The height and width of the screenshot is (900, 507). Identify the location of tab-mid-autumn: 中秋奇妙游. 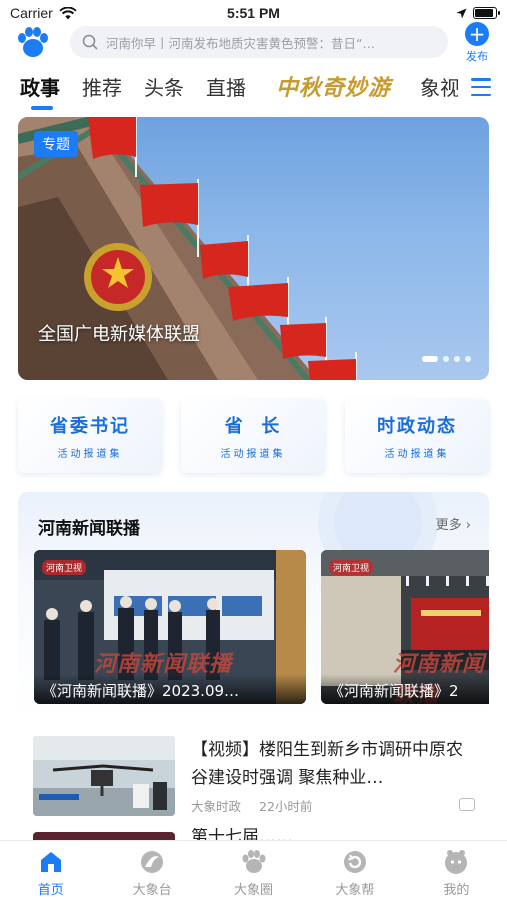
(333, 86).